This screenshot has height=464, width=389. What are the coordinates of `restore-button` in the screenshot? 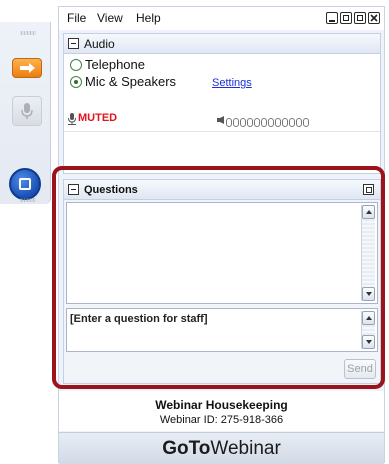 It's located at (346, 18).